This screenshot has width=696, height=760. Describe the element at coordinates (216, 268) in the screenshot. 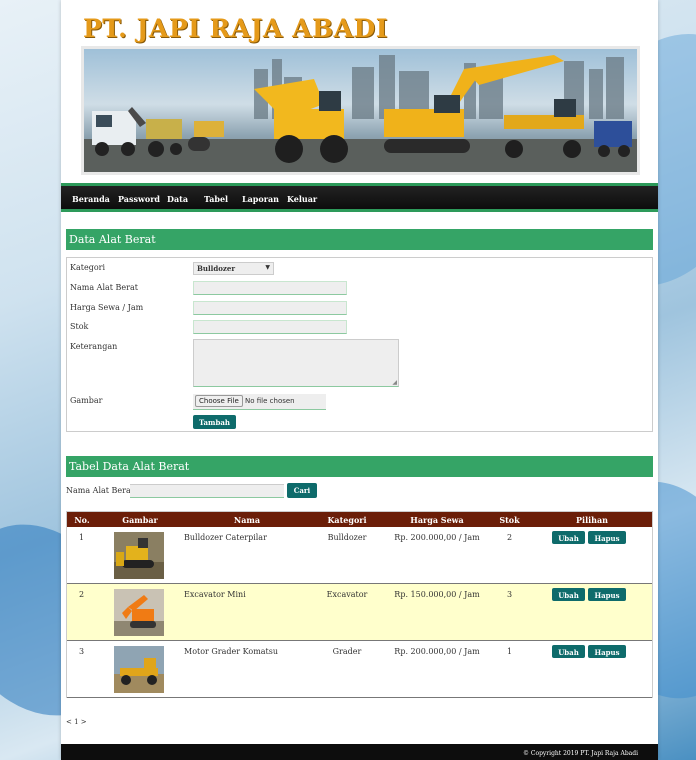

I see `kategori-value: Bulldozer` at that location.